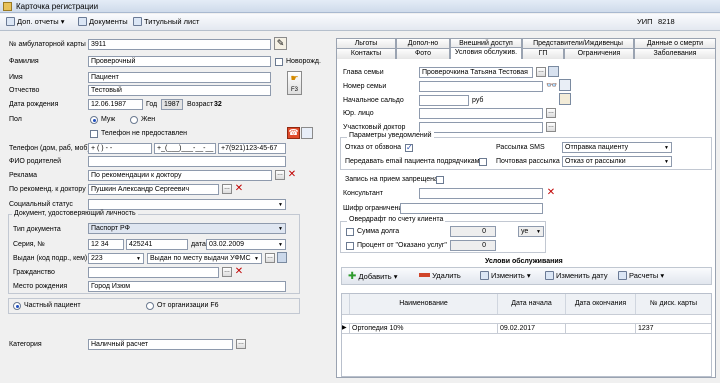 Image resolution: width=720 pixels, height=383 pixels. Describe the element at coordinates (187, 204) in the screenshot. I see `social-status-select` at that location.